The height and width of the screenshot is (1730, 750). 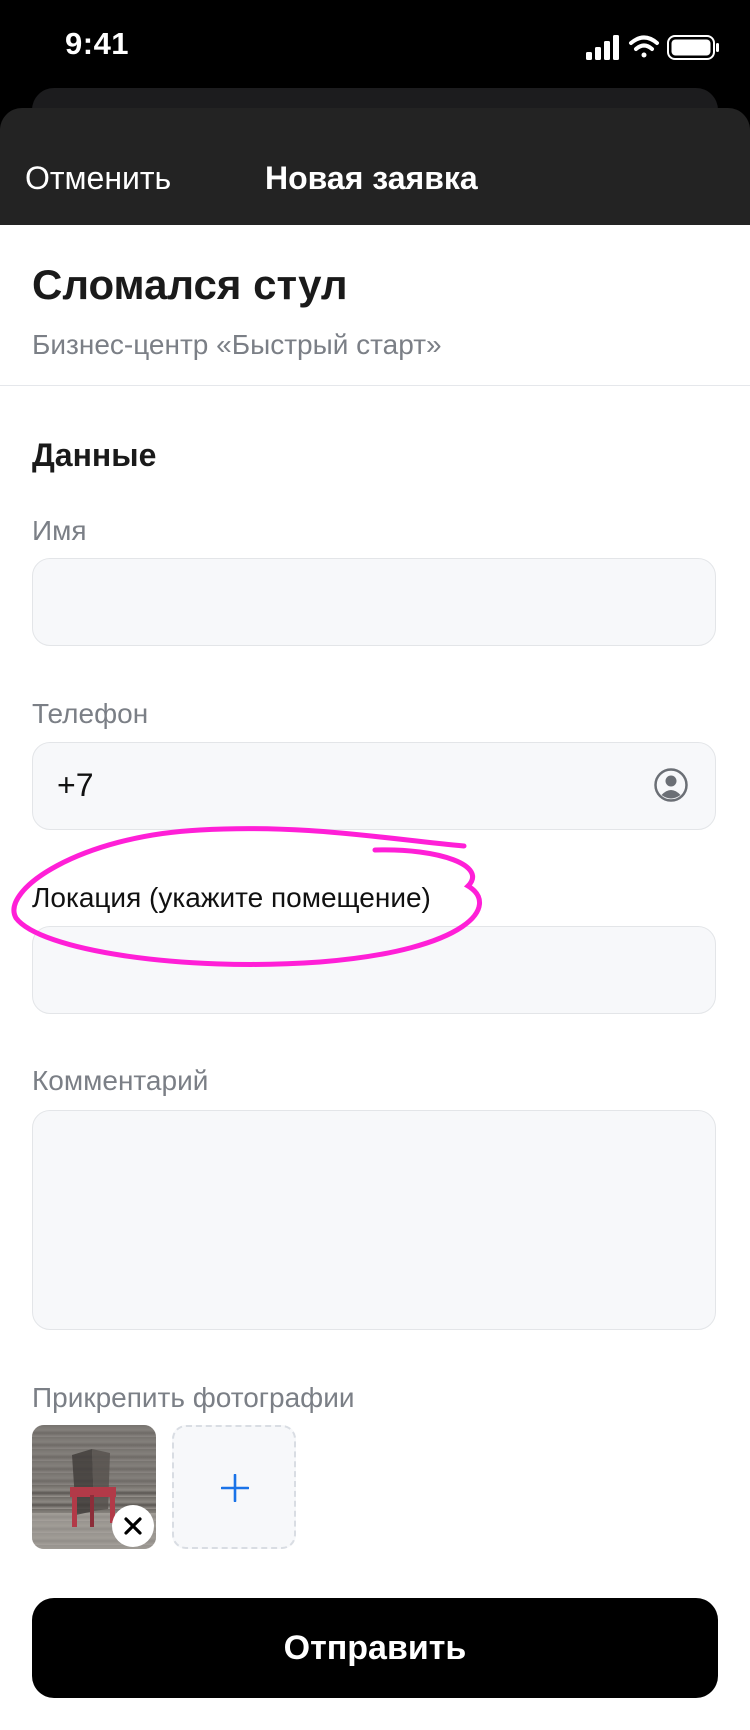 What do you see at coordinates (375, 1648) in the screenshot?
I see `submit-button: Отправить` at bounding box center [375, 1648].